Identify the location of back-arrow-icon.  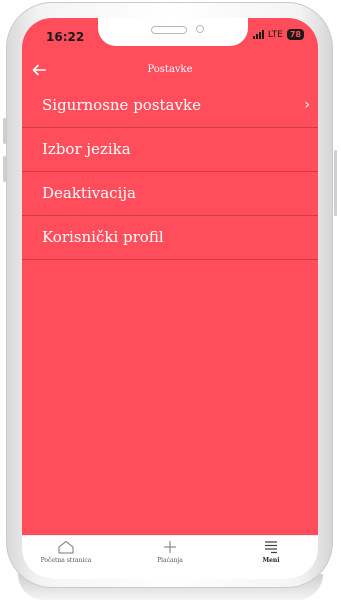
(39, 70).